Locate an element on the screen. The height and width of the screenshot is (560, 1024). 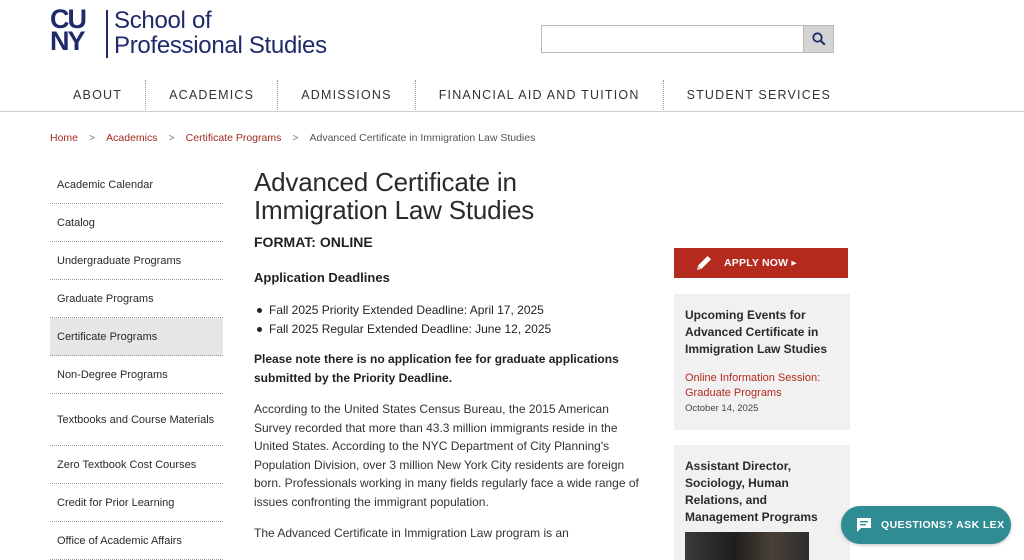
search-button is located at coordinates (818, 39).